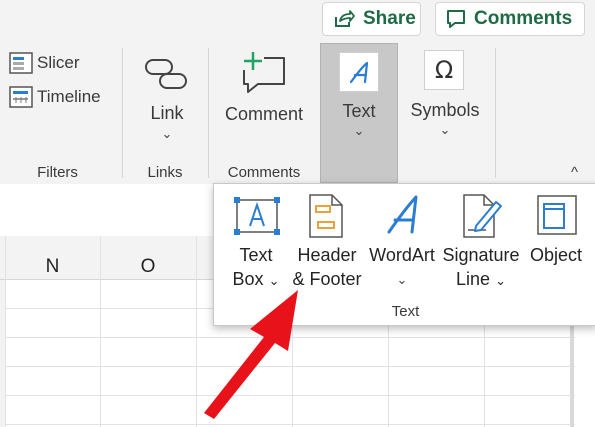 This screenshot has height=427, width=595. Describe the element at coordinates (257, 216) in the screenshot. I see `text-box-icon` at that location.